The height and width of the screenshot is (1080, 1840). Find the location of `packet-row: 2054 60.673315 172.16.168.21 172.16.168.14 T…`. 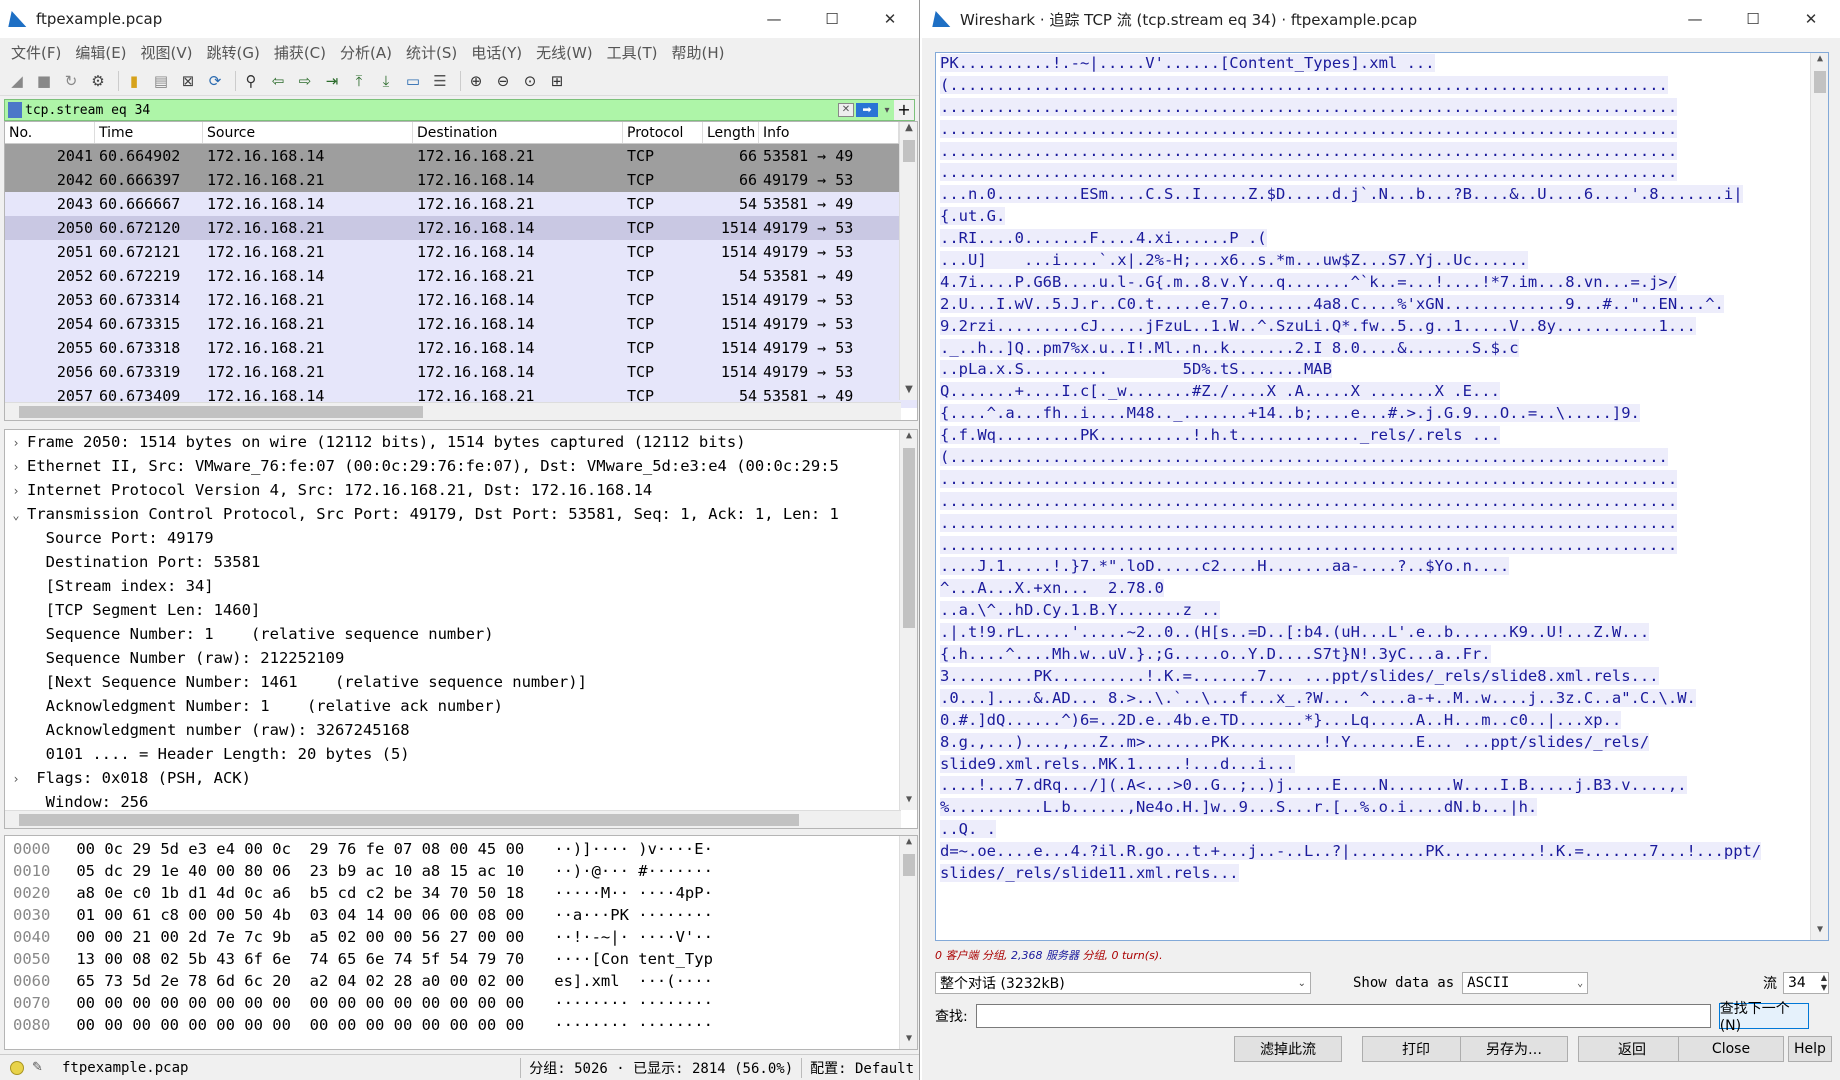

packet-row: 2054 60.673315 172.16.168.21 172.16.168.14 T… is located at coordinates (461, 324).